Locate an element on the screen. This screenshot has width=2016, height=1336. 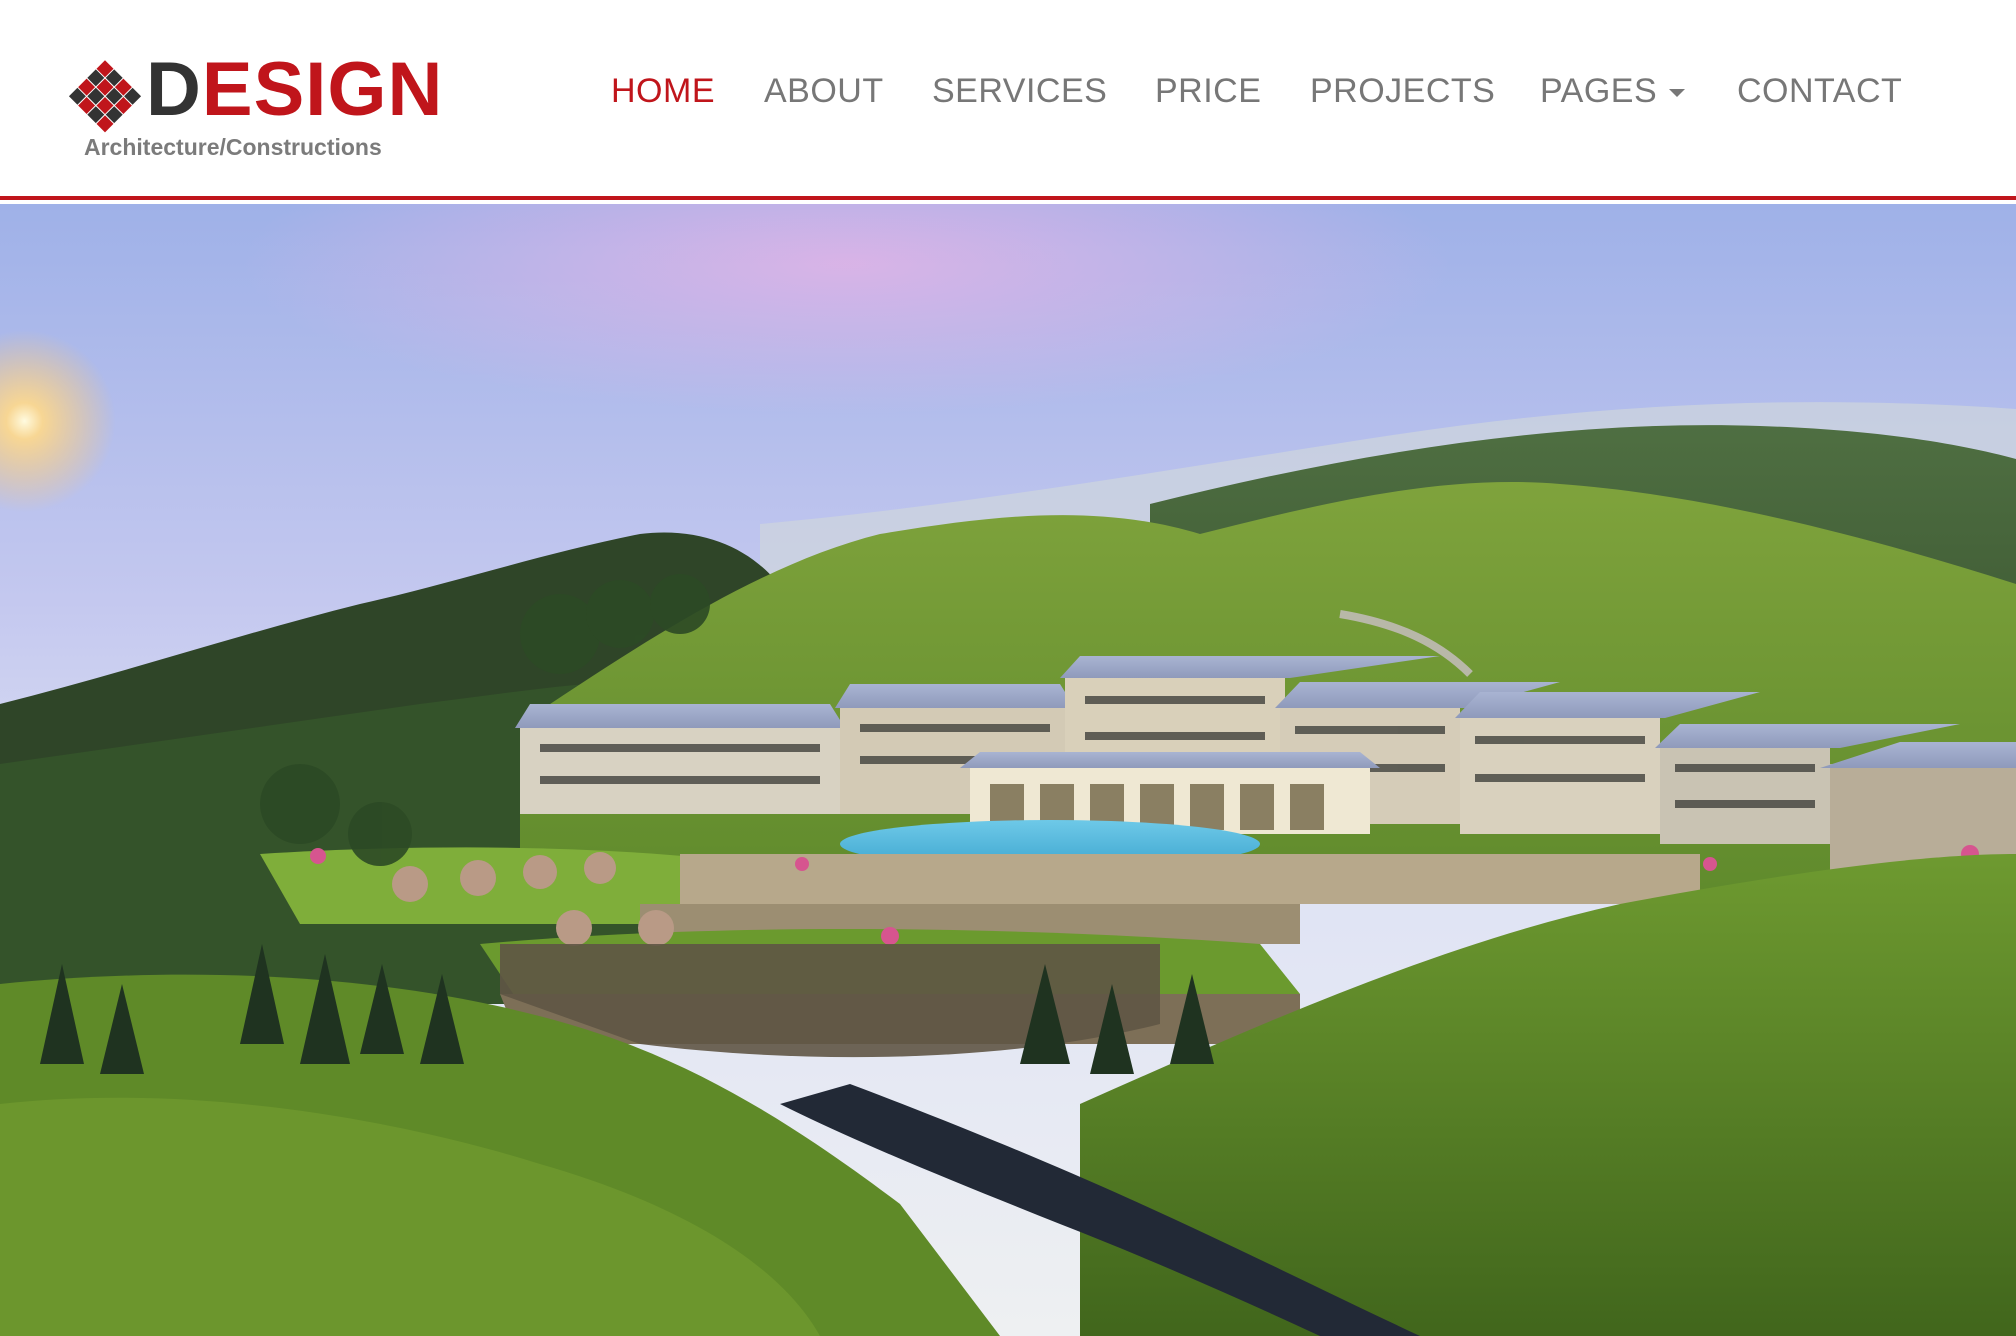
logo-wordmark: DESIGN is located at coordinates (295, 89).